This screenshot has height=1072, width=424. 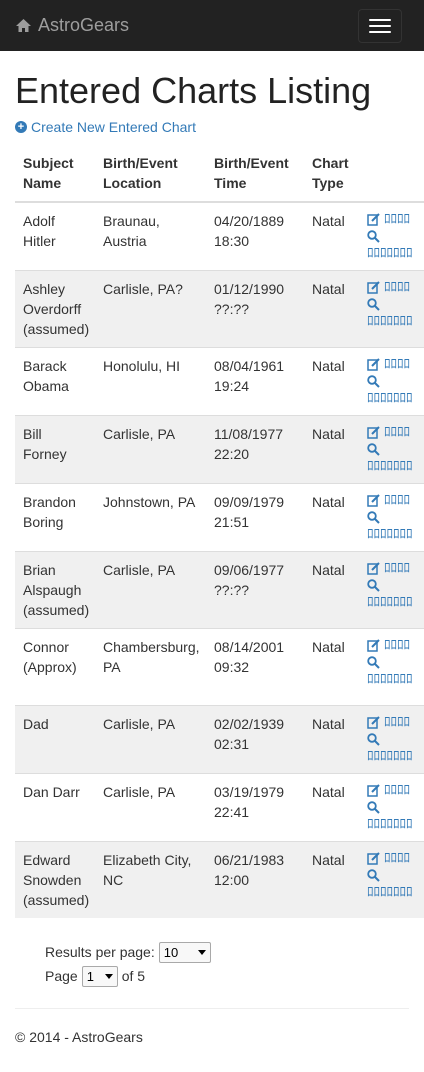 I want to click on results-per-page-value: 10, so click(x=171, y=952).